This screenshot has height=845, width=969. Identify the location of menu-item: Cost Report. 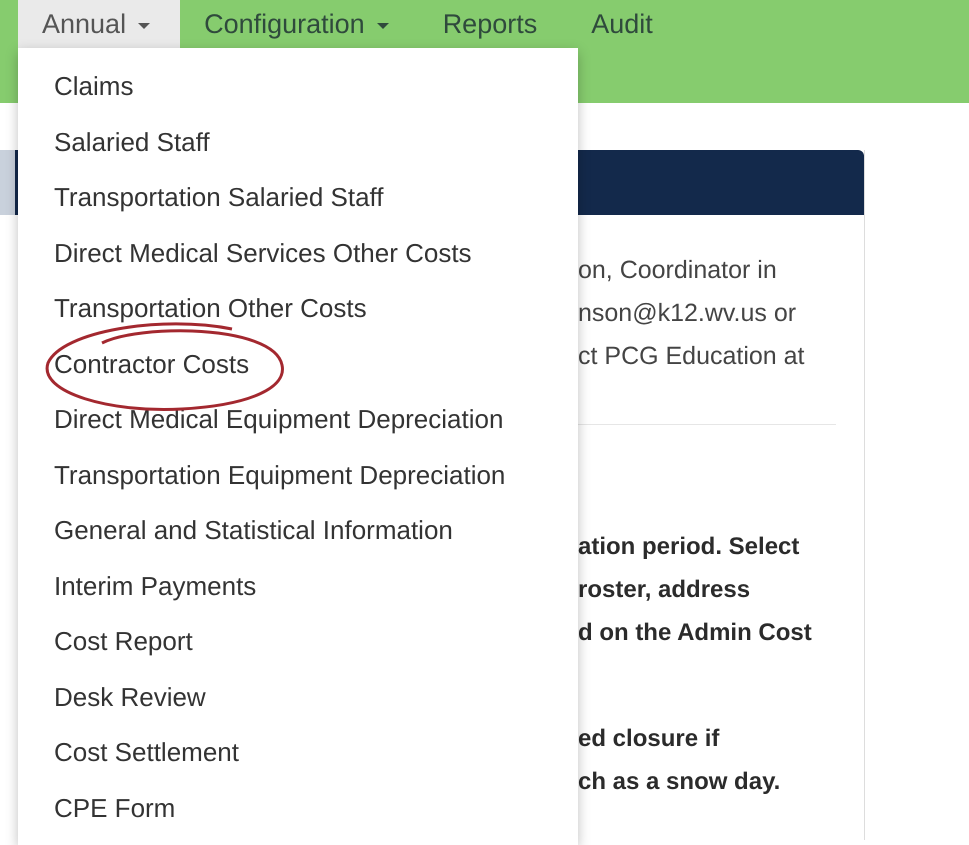
(123, 642).